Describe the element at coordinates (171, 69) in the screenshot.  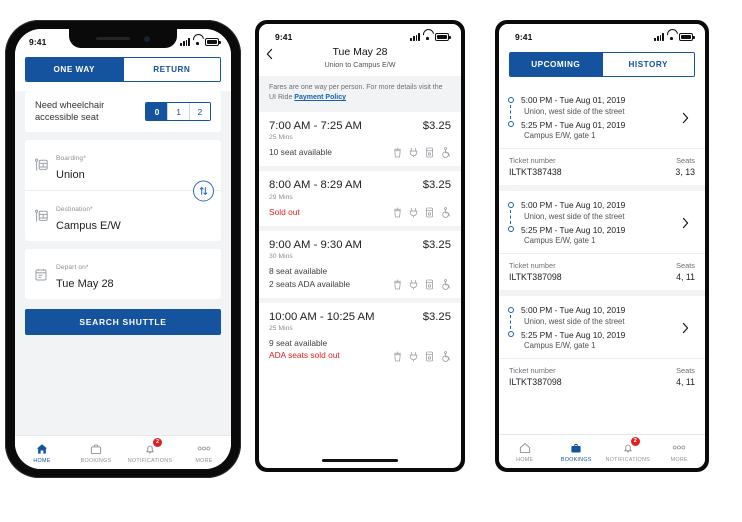
I see `tab-return: RETURN` at that location.